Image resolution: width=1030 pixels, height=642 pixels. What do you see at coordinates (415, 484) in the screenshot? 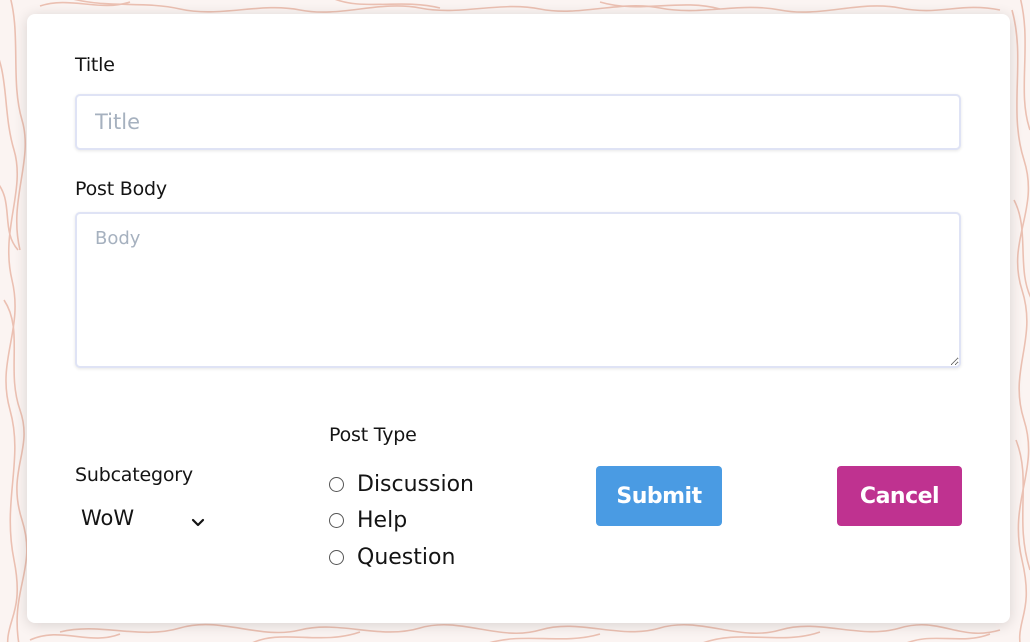
I see `radio-label: Discussion` at bounding box center [415, 484].